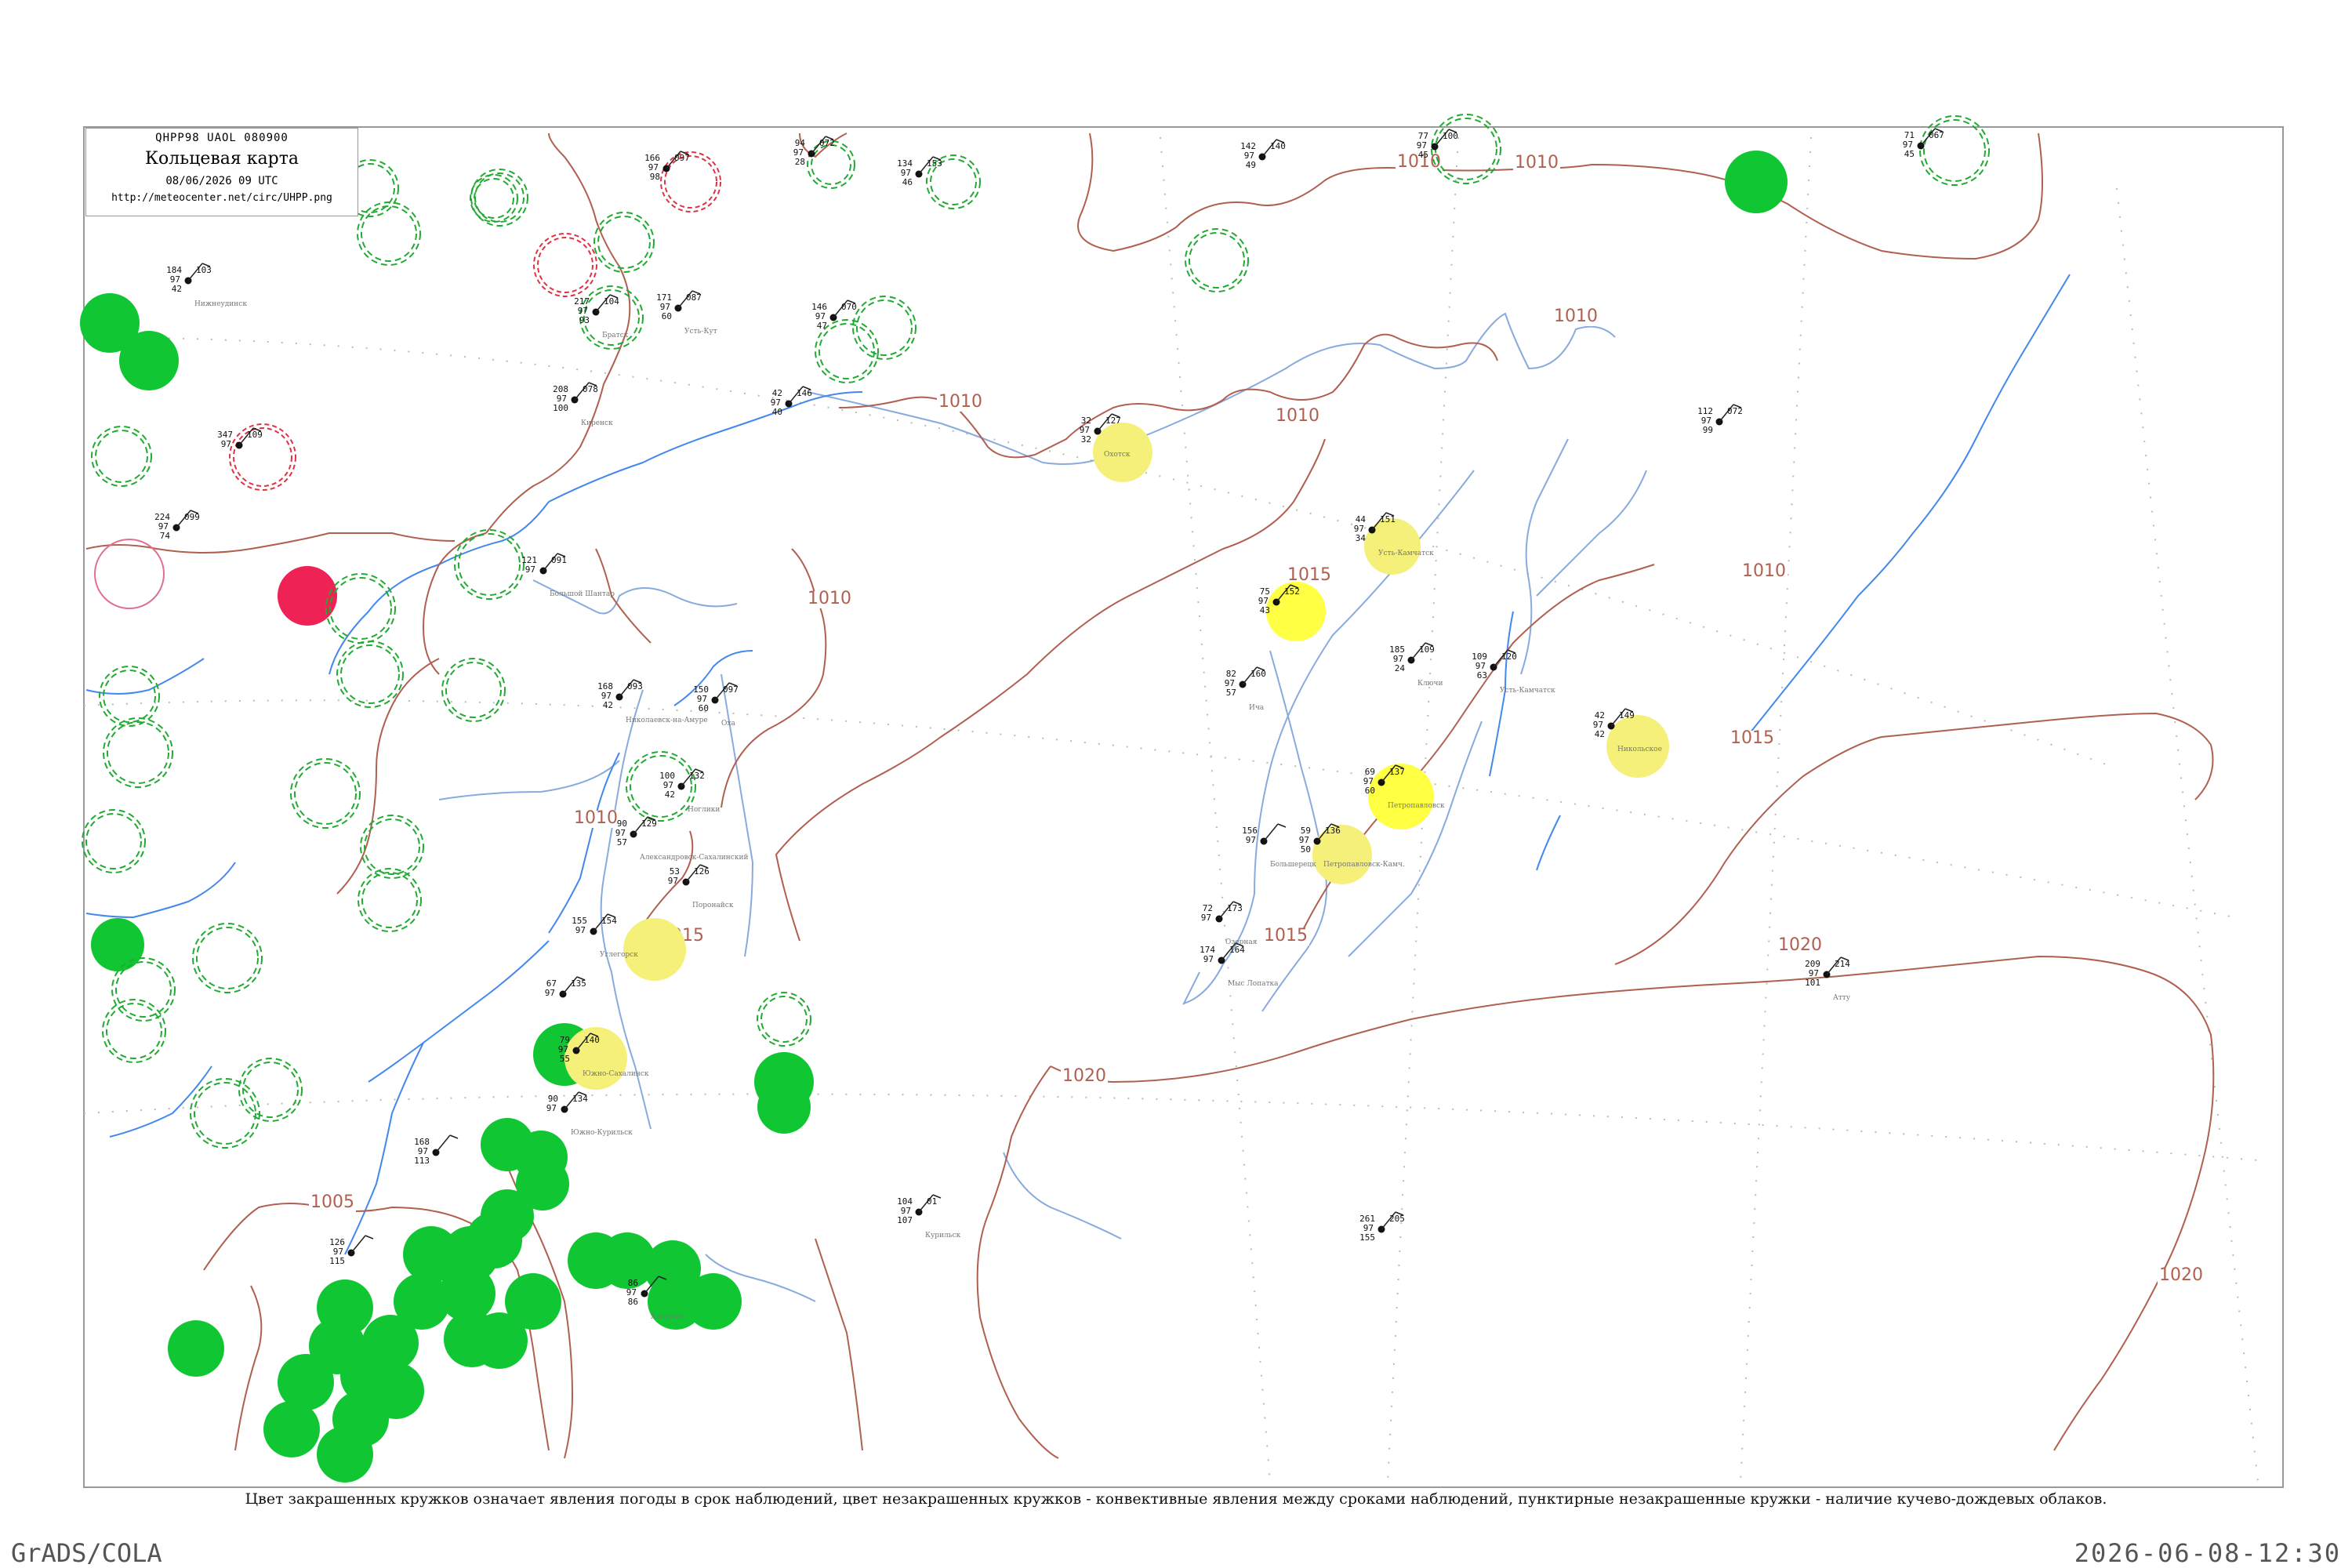 The height and width of the screenshot is (1568, 2352). Describe the element at coordinates (1251, 165) in the screenshot. I see `station-visibility: 49` at that location.